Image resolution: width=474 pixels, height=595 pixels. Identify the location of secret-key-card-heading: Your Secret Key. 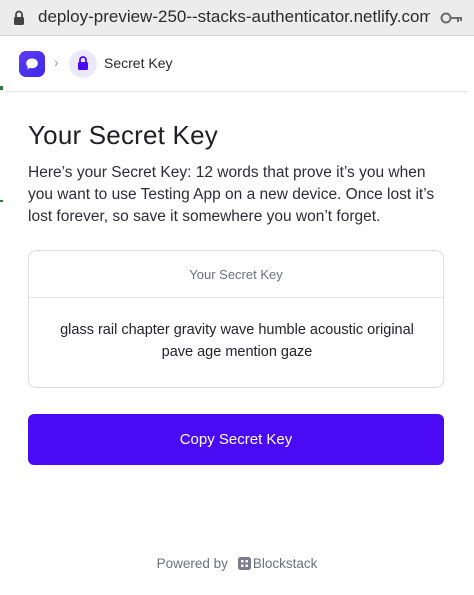
(236, 274).